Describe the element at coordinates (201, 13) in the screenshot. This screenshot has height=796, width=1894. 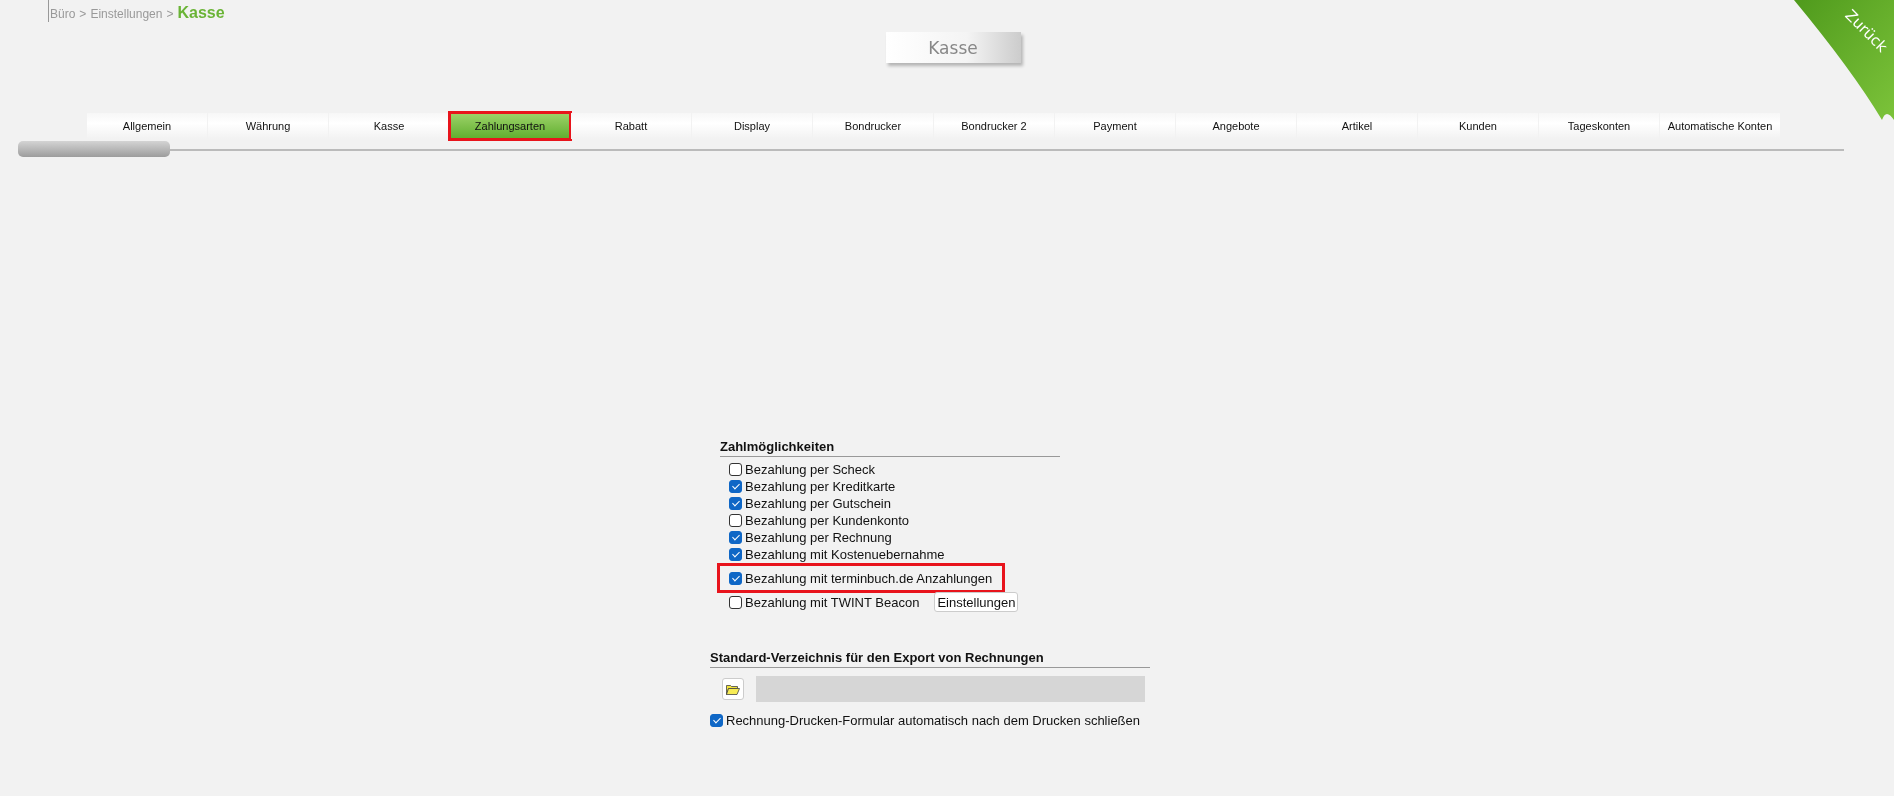
I see `breadcrumb-current: Kasse` at that location.